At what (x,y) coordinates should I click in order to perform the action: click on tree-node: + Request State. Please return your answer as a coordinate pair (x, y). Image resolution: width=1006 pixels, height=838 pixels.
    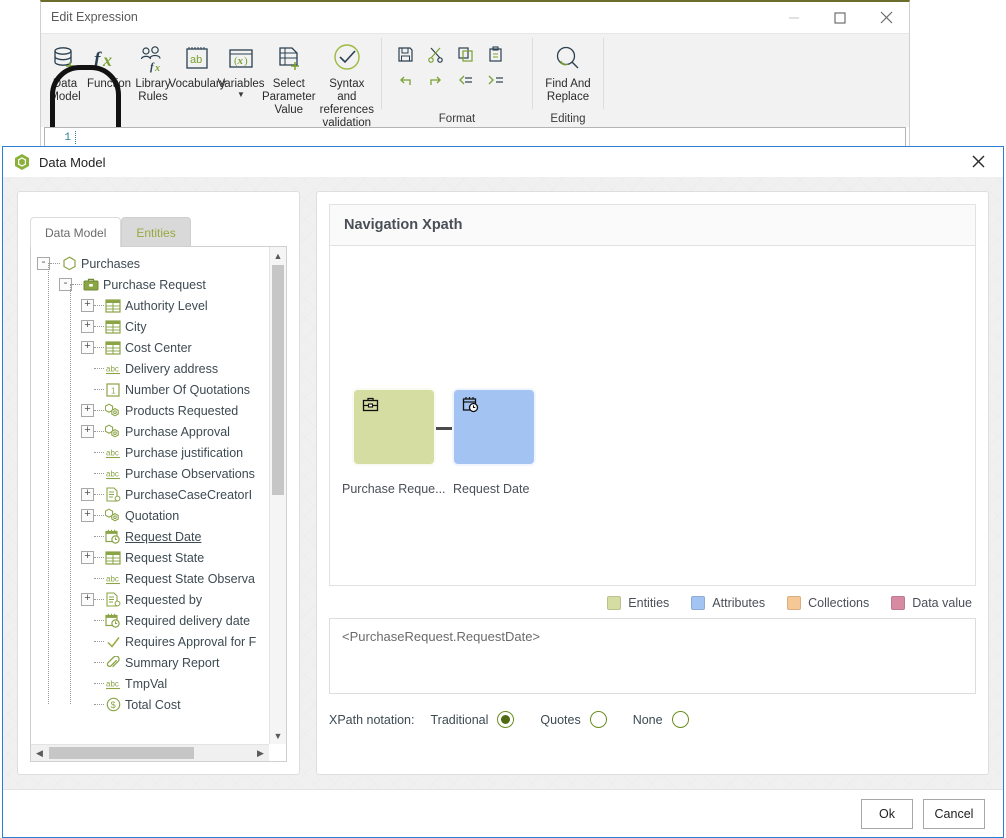
    Looking at the image, I should click on (153, 557).